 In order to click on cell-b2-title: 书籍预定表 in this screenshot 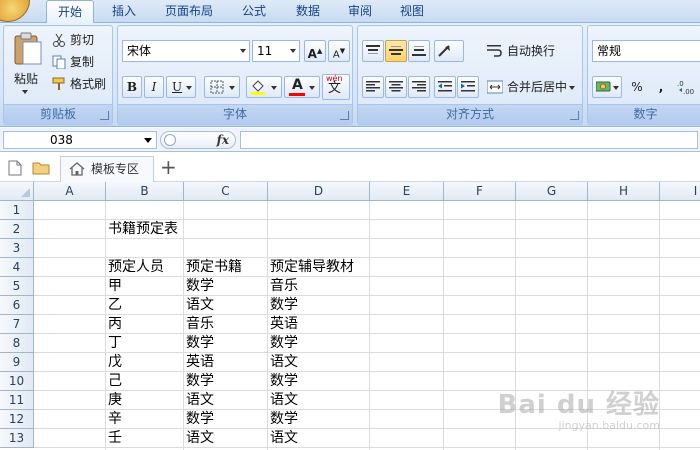, I will do `click(142, 229)`.